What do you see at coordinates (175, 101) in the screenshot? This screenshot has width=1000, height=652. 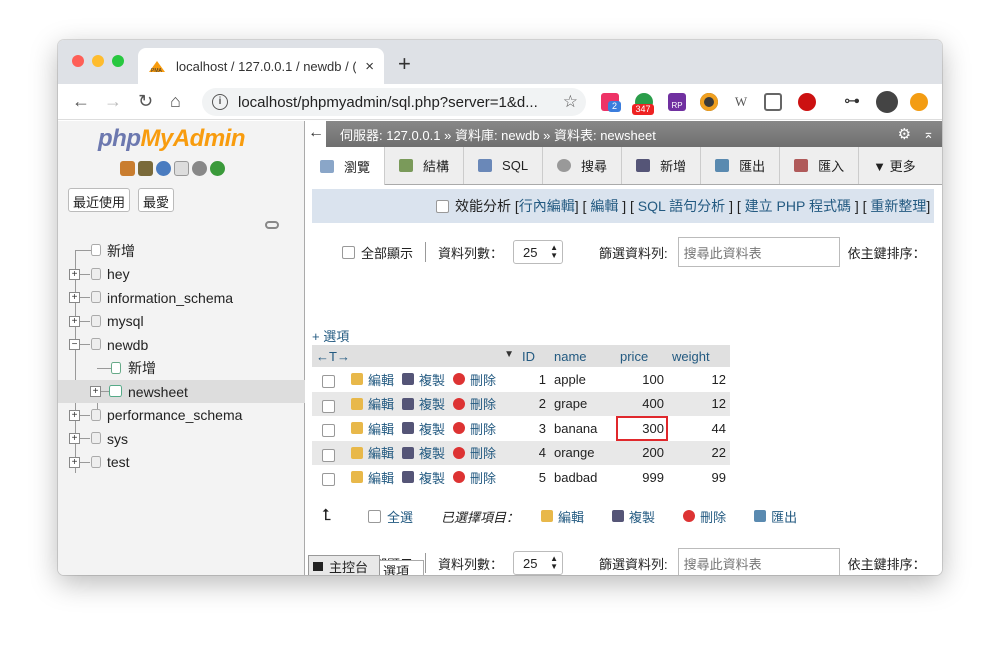 I see `home-icon: ⌂` at bounding box center [175, 101].